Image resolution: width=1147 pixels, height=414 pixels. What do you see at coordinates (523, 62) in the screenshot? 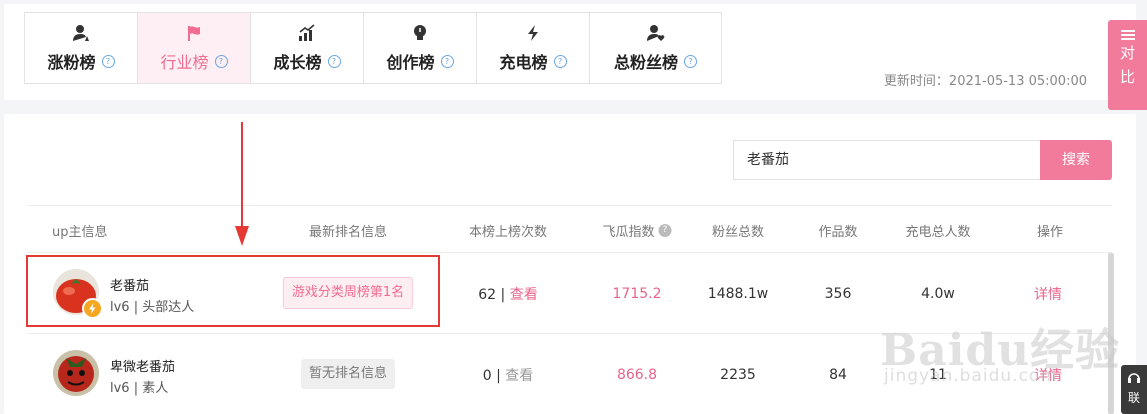
I see `tab-label: 充电榜` at bounding box center [523, 62].